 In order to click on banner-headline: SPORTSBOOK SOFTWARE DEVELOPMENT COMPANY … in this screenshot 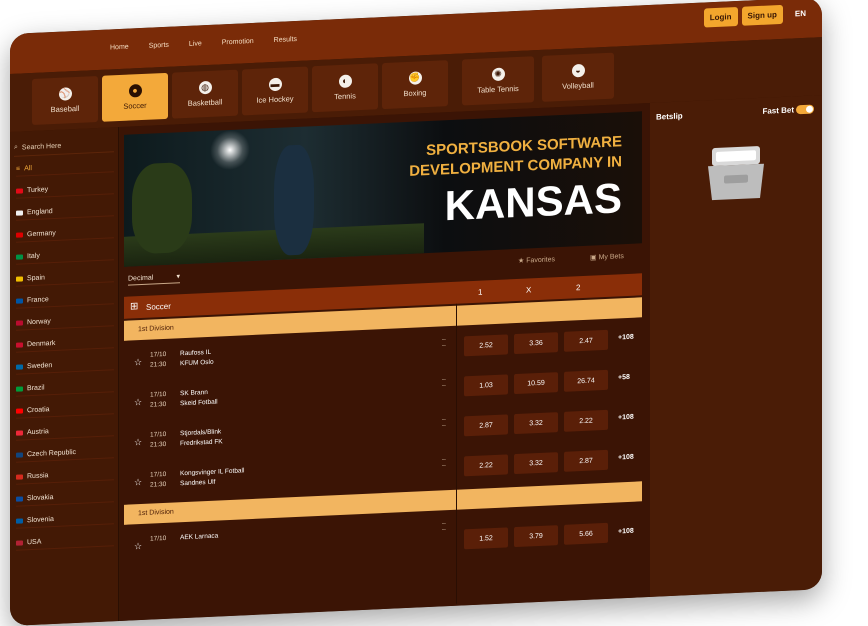, I will do `click(515, 157)`.